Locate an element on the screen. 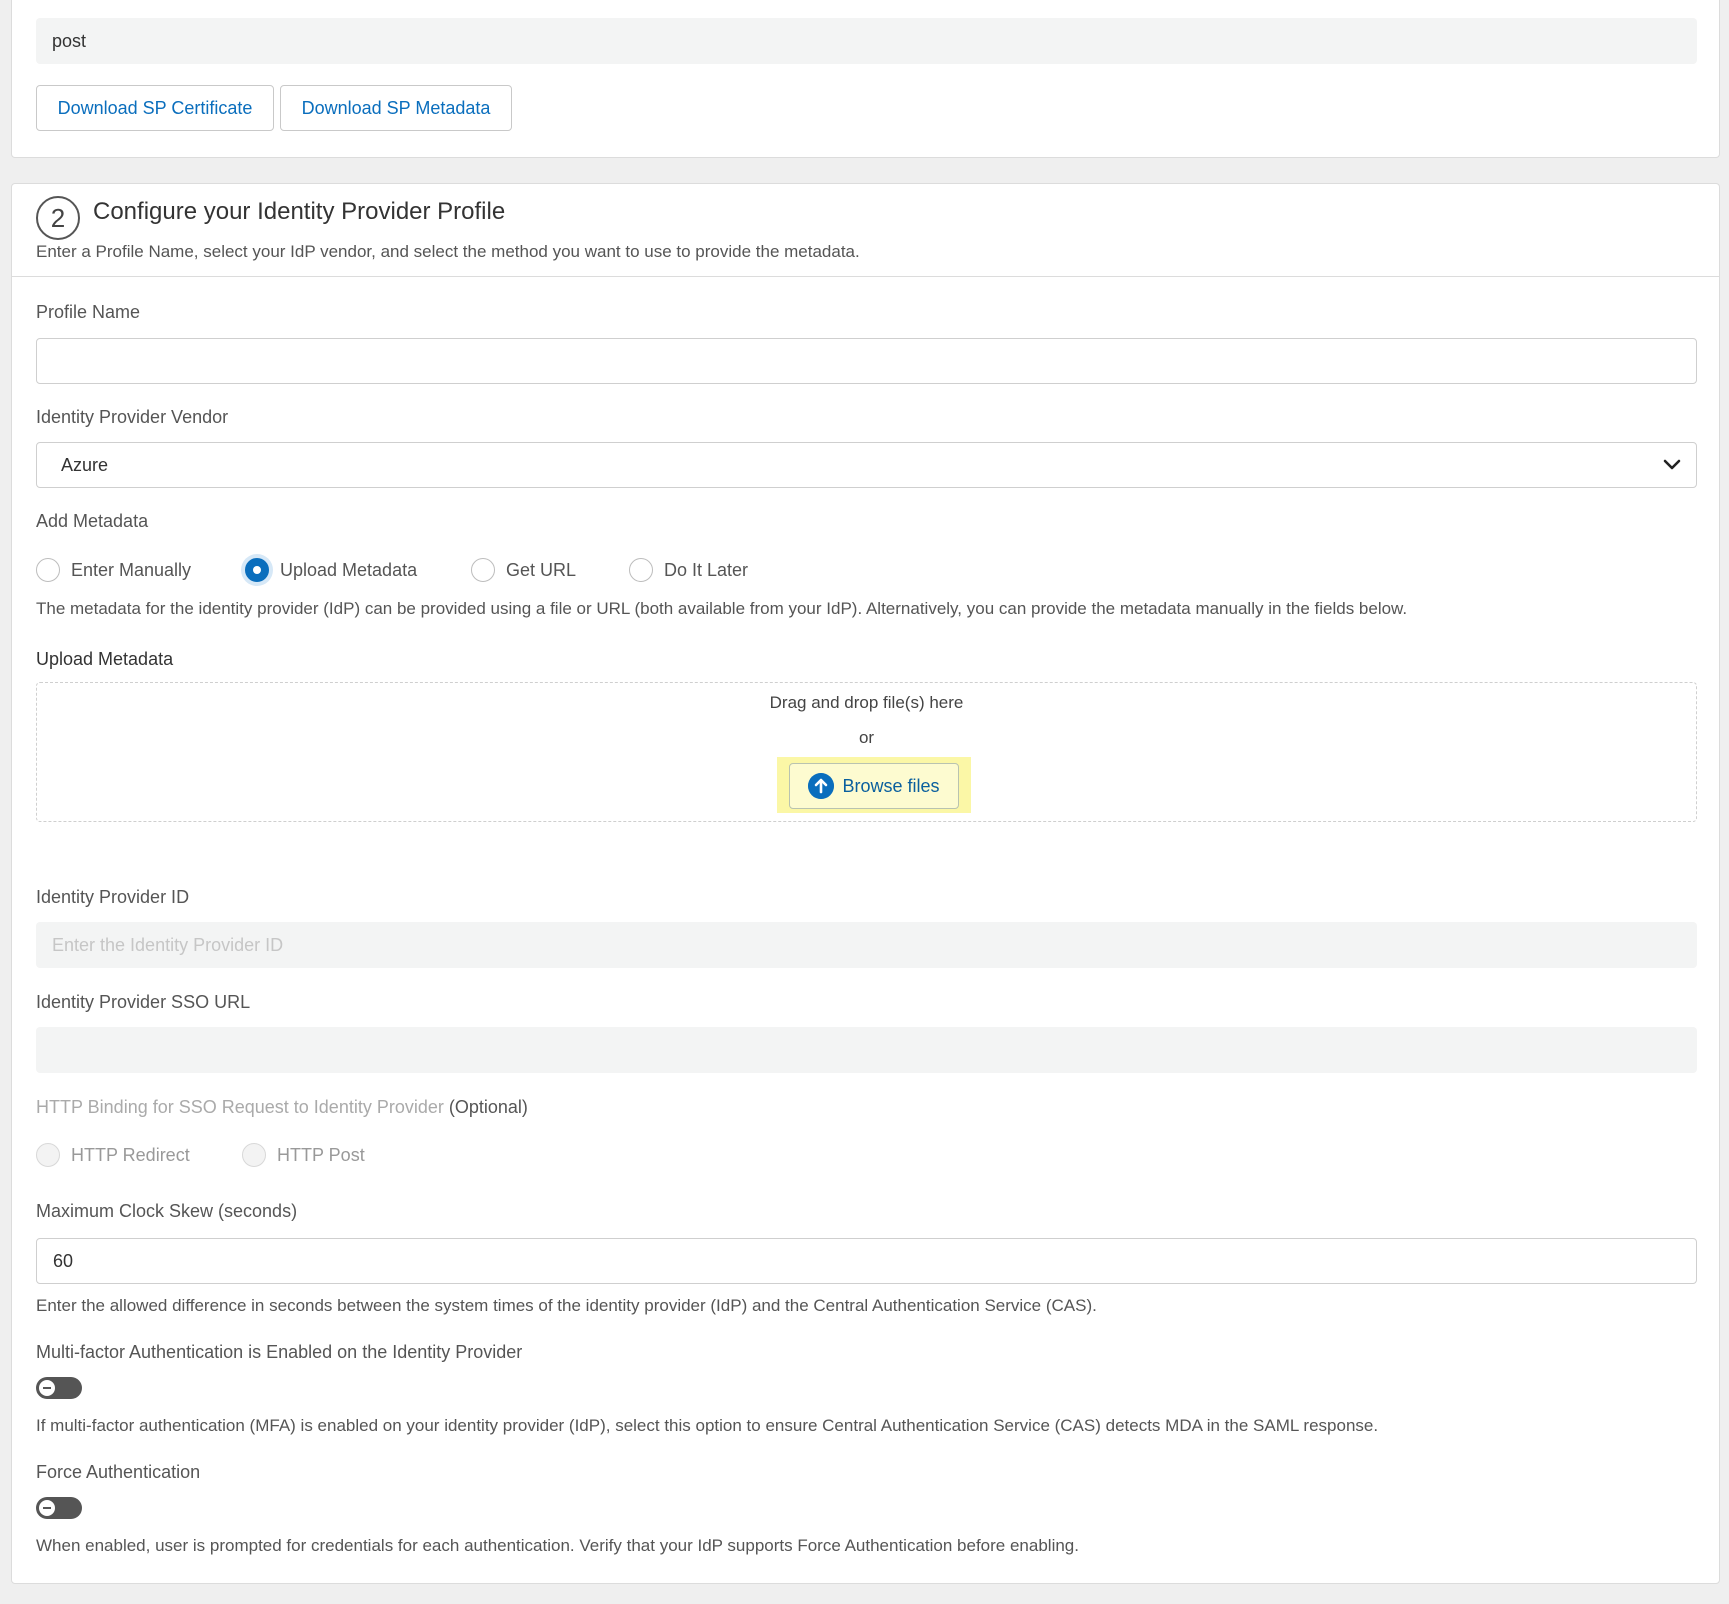 Image resolution: width=1729 pixels, height=1604 pixels. radio-enter-manually: Enter Manually is located at coordinates (113, 570).